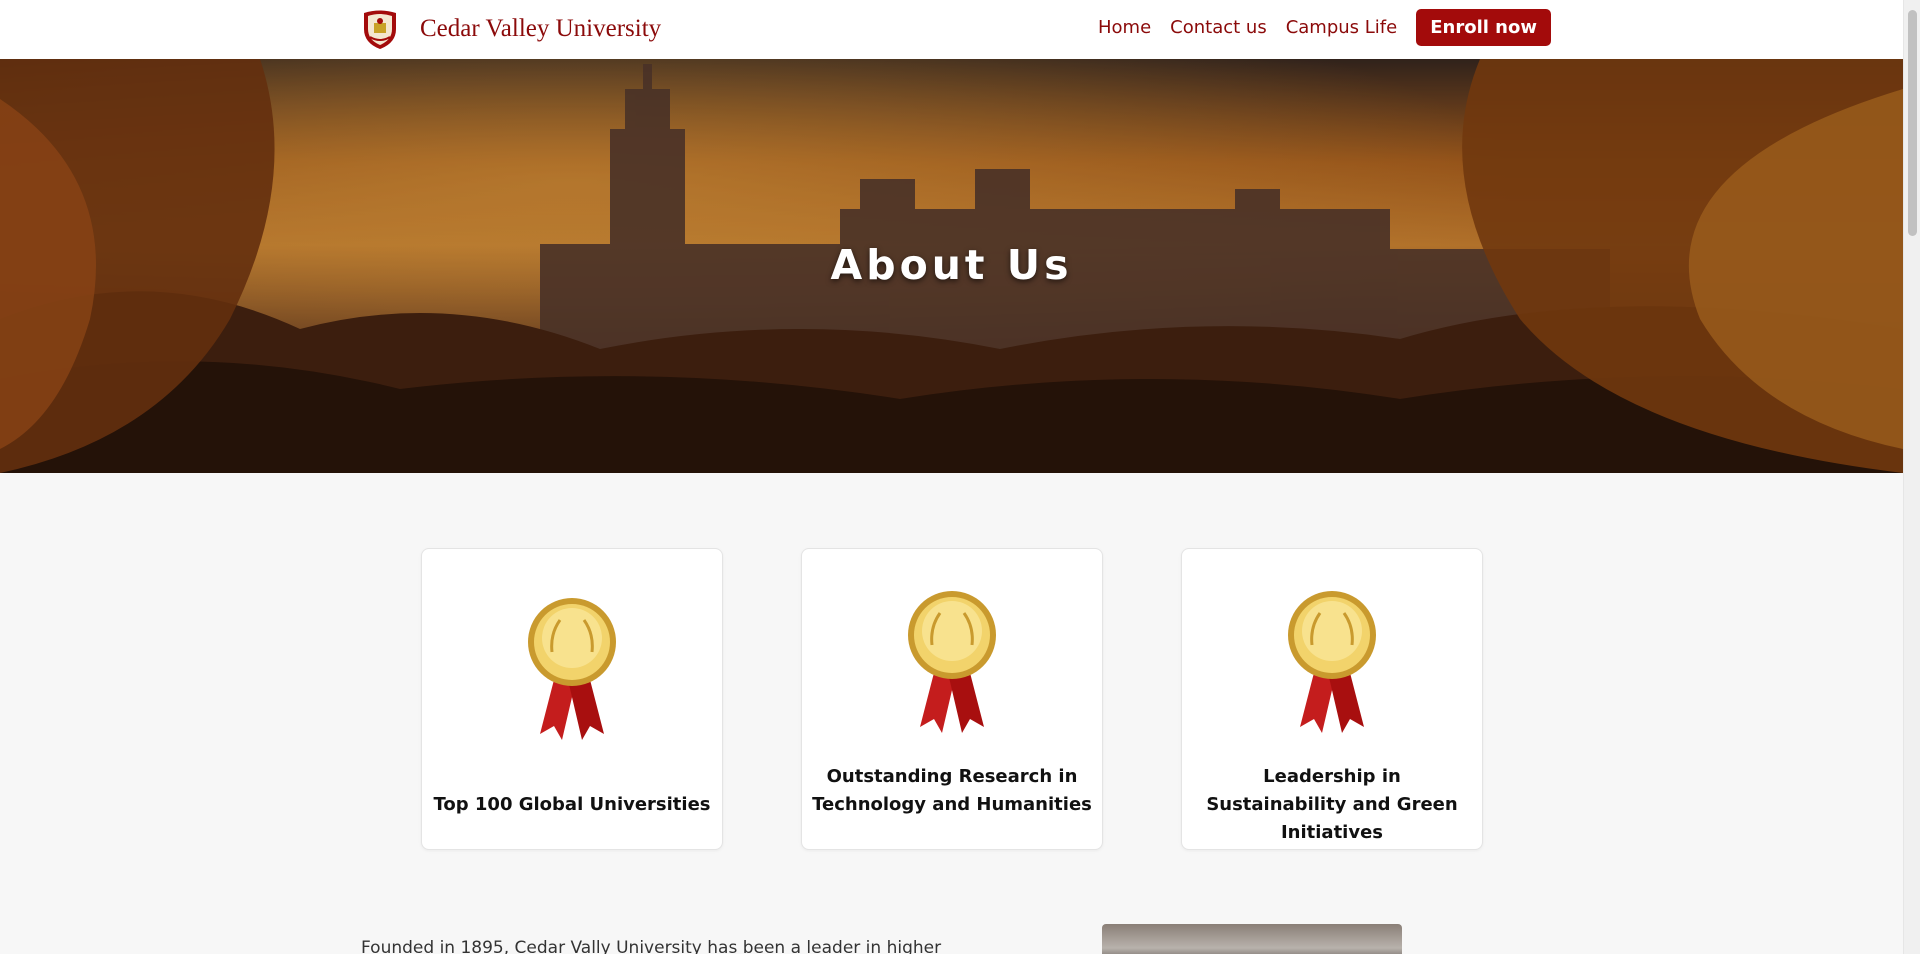 This screenshot has width=1920, height=954. What do you see at coordinates (1124, 27) in the screenshot?
I see `nav-home-link: Home` at bounding box center [1124, 27].